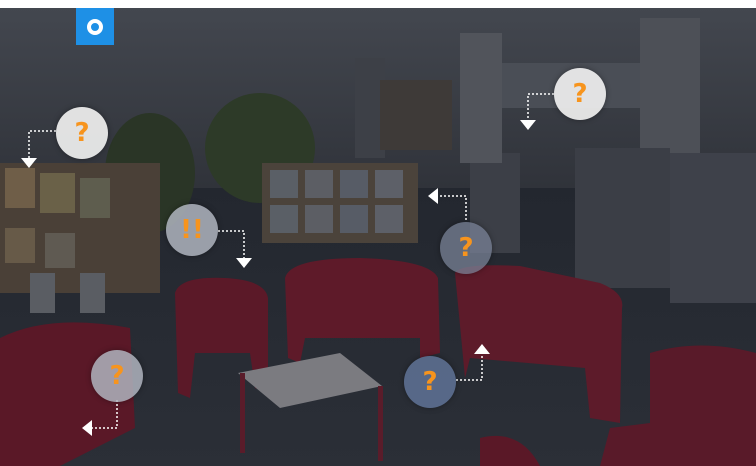  I want to click on hotspot-bottom-center: ?, so click(430, 382).